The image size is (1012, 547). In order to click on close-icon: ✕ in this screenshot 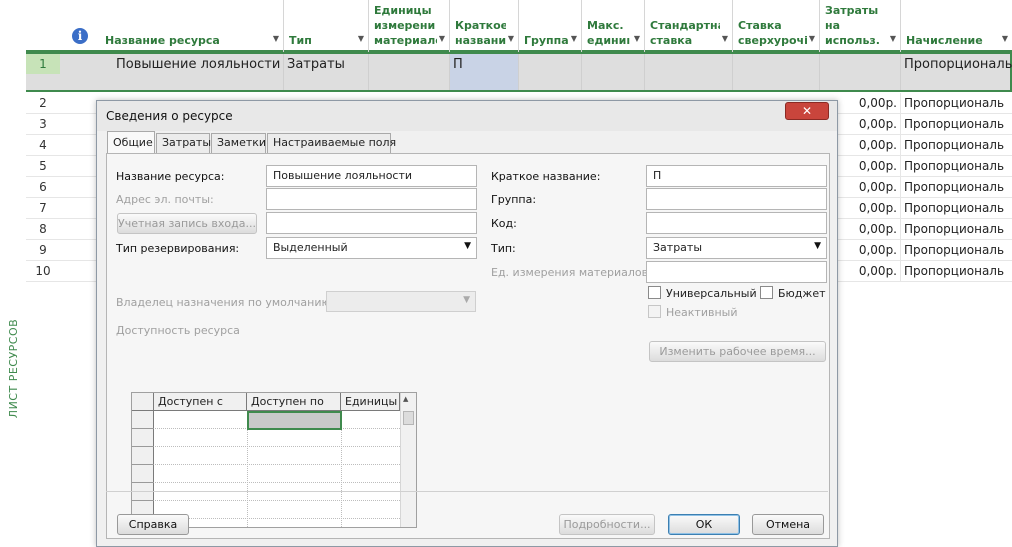, I will do `click(807, 111)`.